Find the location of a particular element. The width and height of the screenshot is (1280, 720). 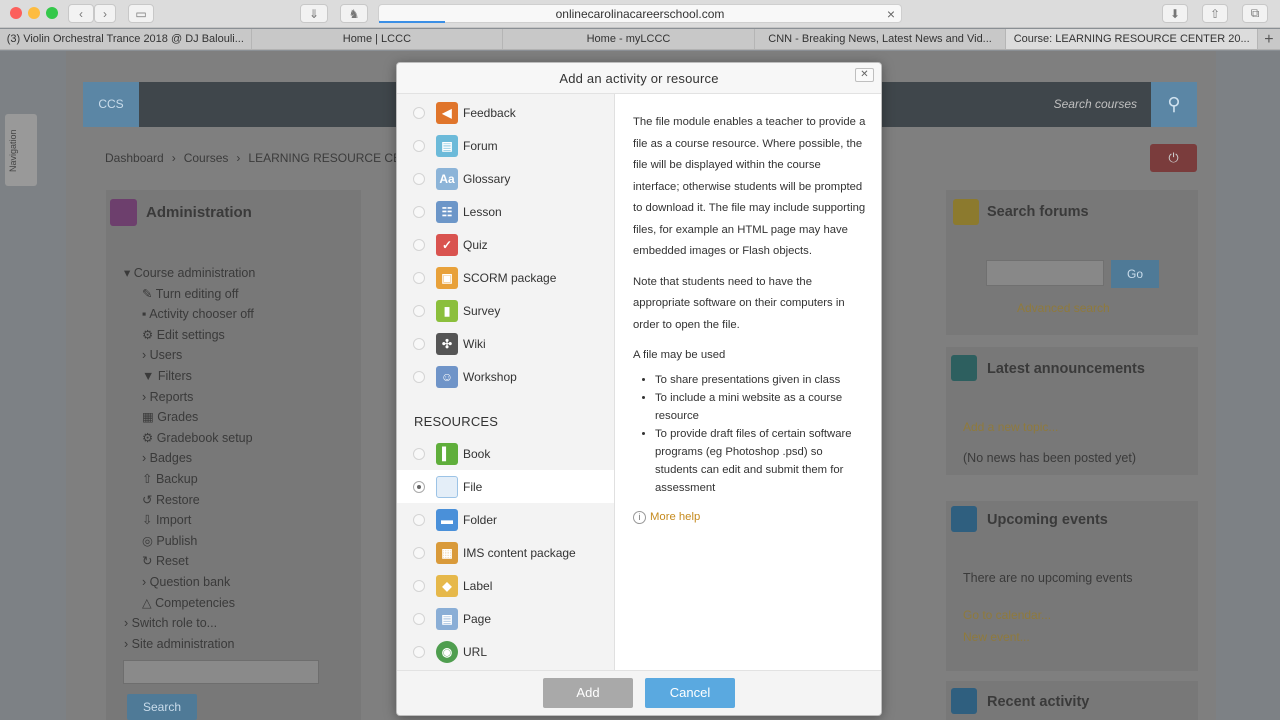

option-url: ◉ URL is located at coordinates (505, 651).